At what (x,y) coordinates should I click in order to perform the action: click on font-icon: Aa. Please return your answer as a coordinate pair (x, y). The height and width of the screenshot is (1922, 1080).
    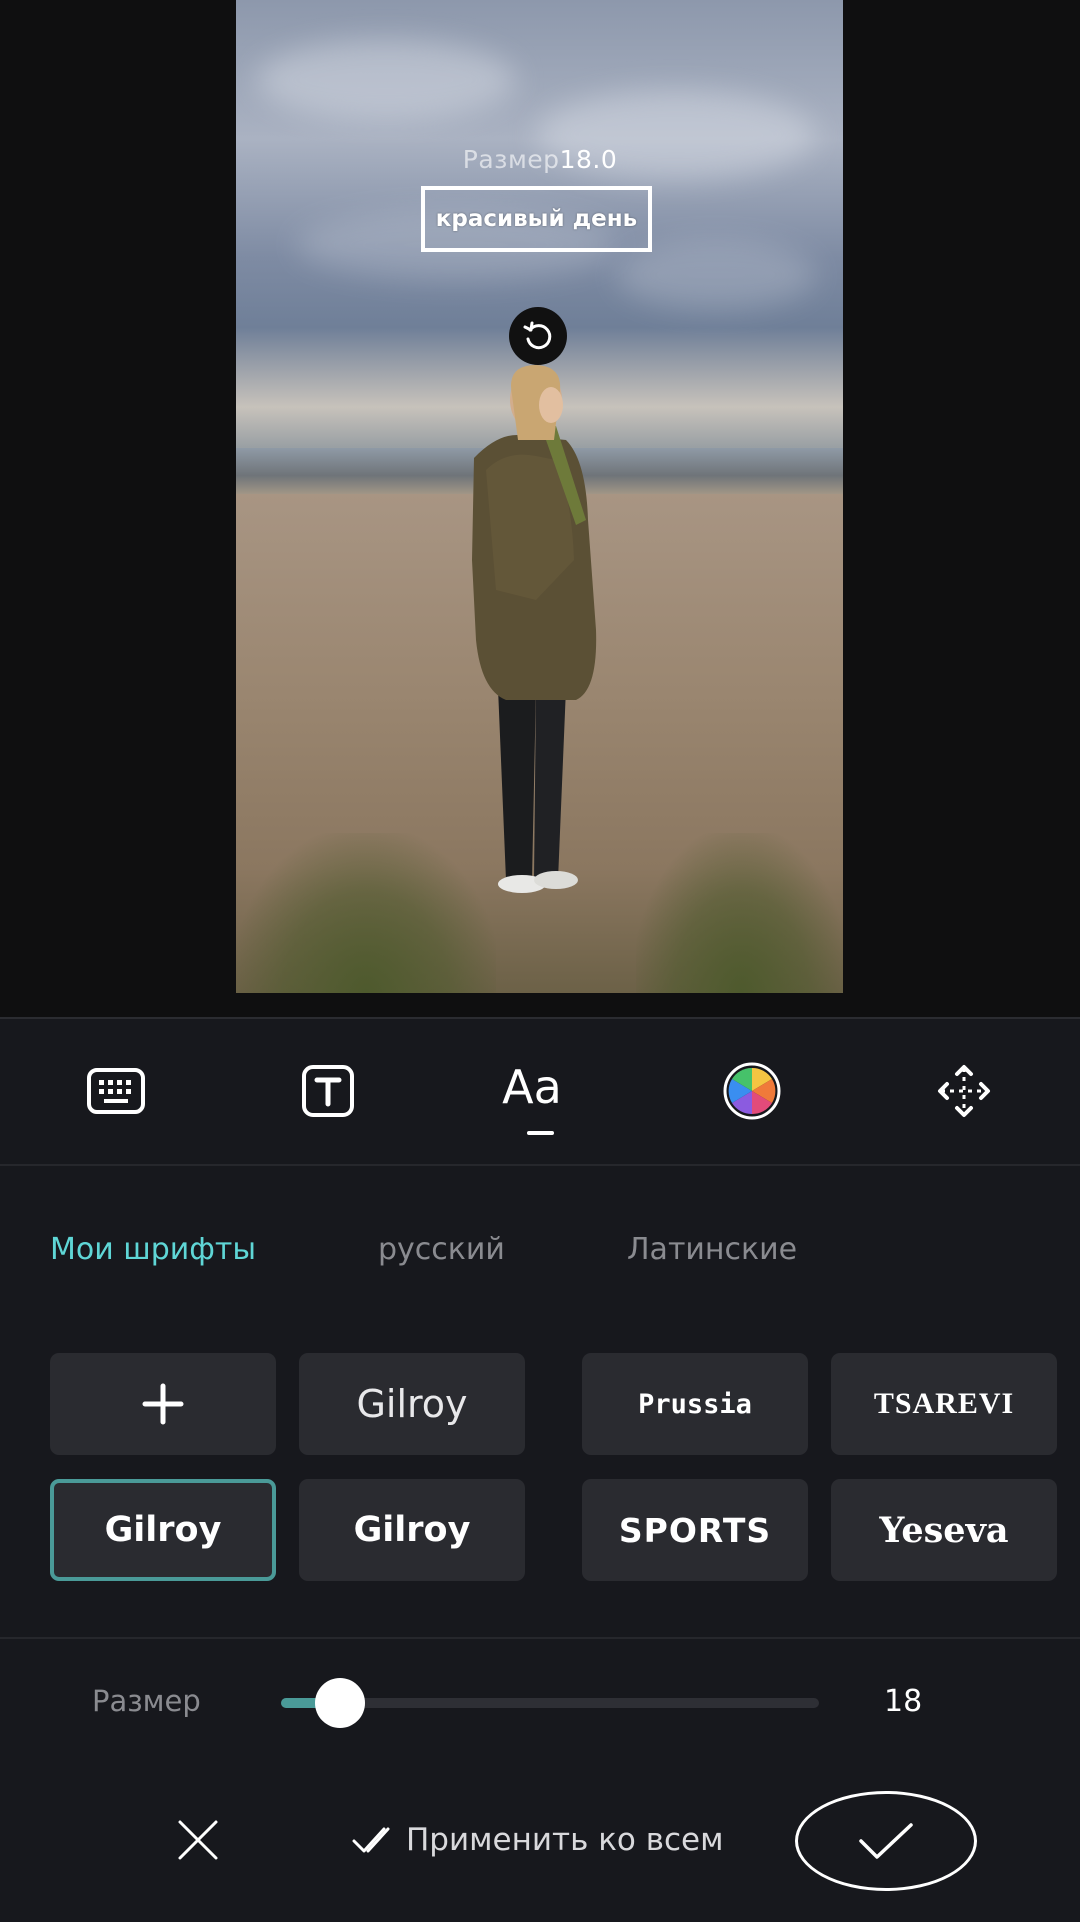
    Looking at the image, I should click on (532, 1087).